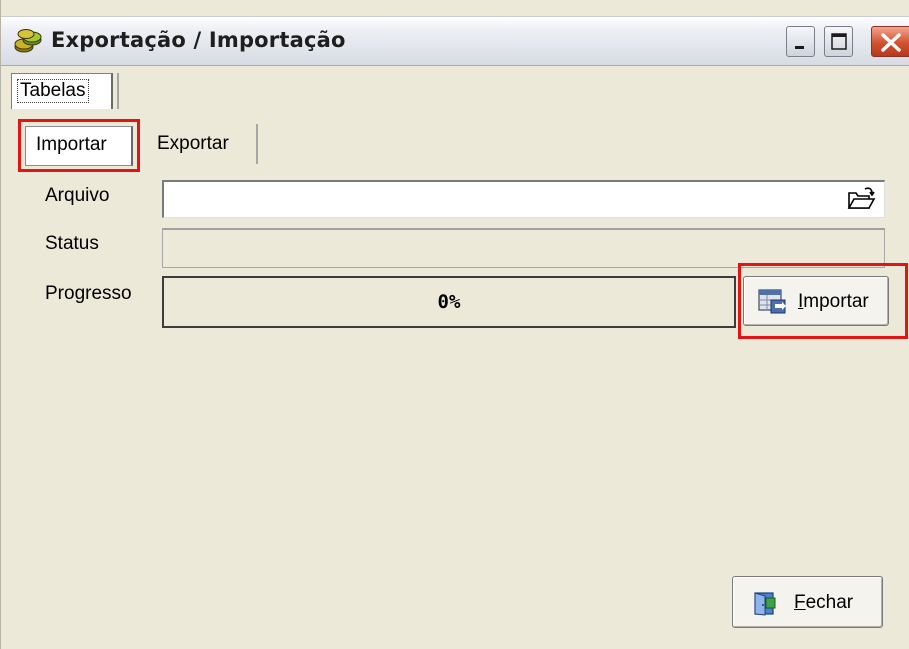 The width and height of the screenshot is (909, 649). I want to click on close-icon, so click(891, 42).